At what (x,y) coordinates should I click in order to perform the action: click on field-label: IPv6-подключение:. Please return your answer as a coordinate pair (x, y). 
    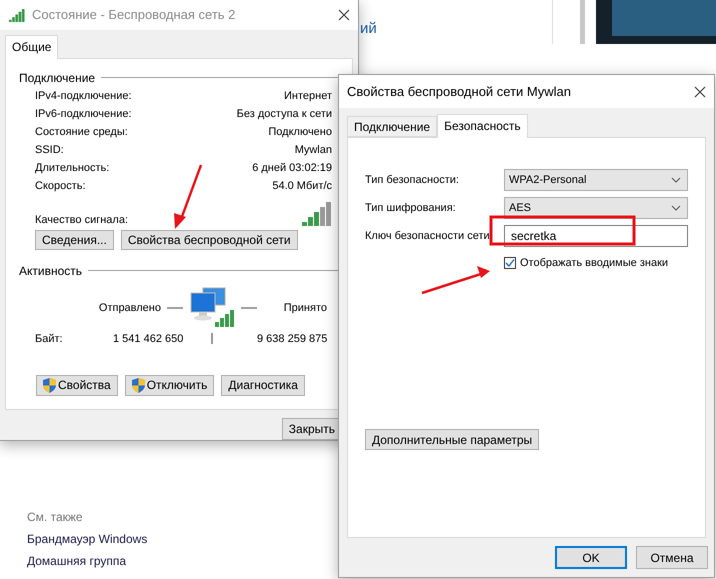
    Looking at the image, I should click on (84, 114).